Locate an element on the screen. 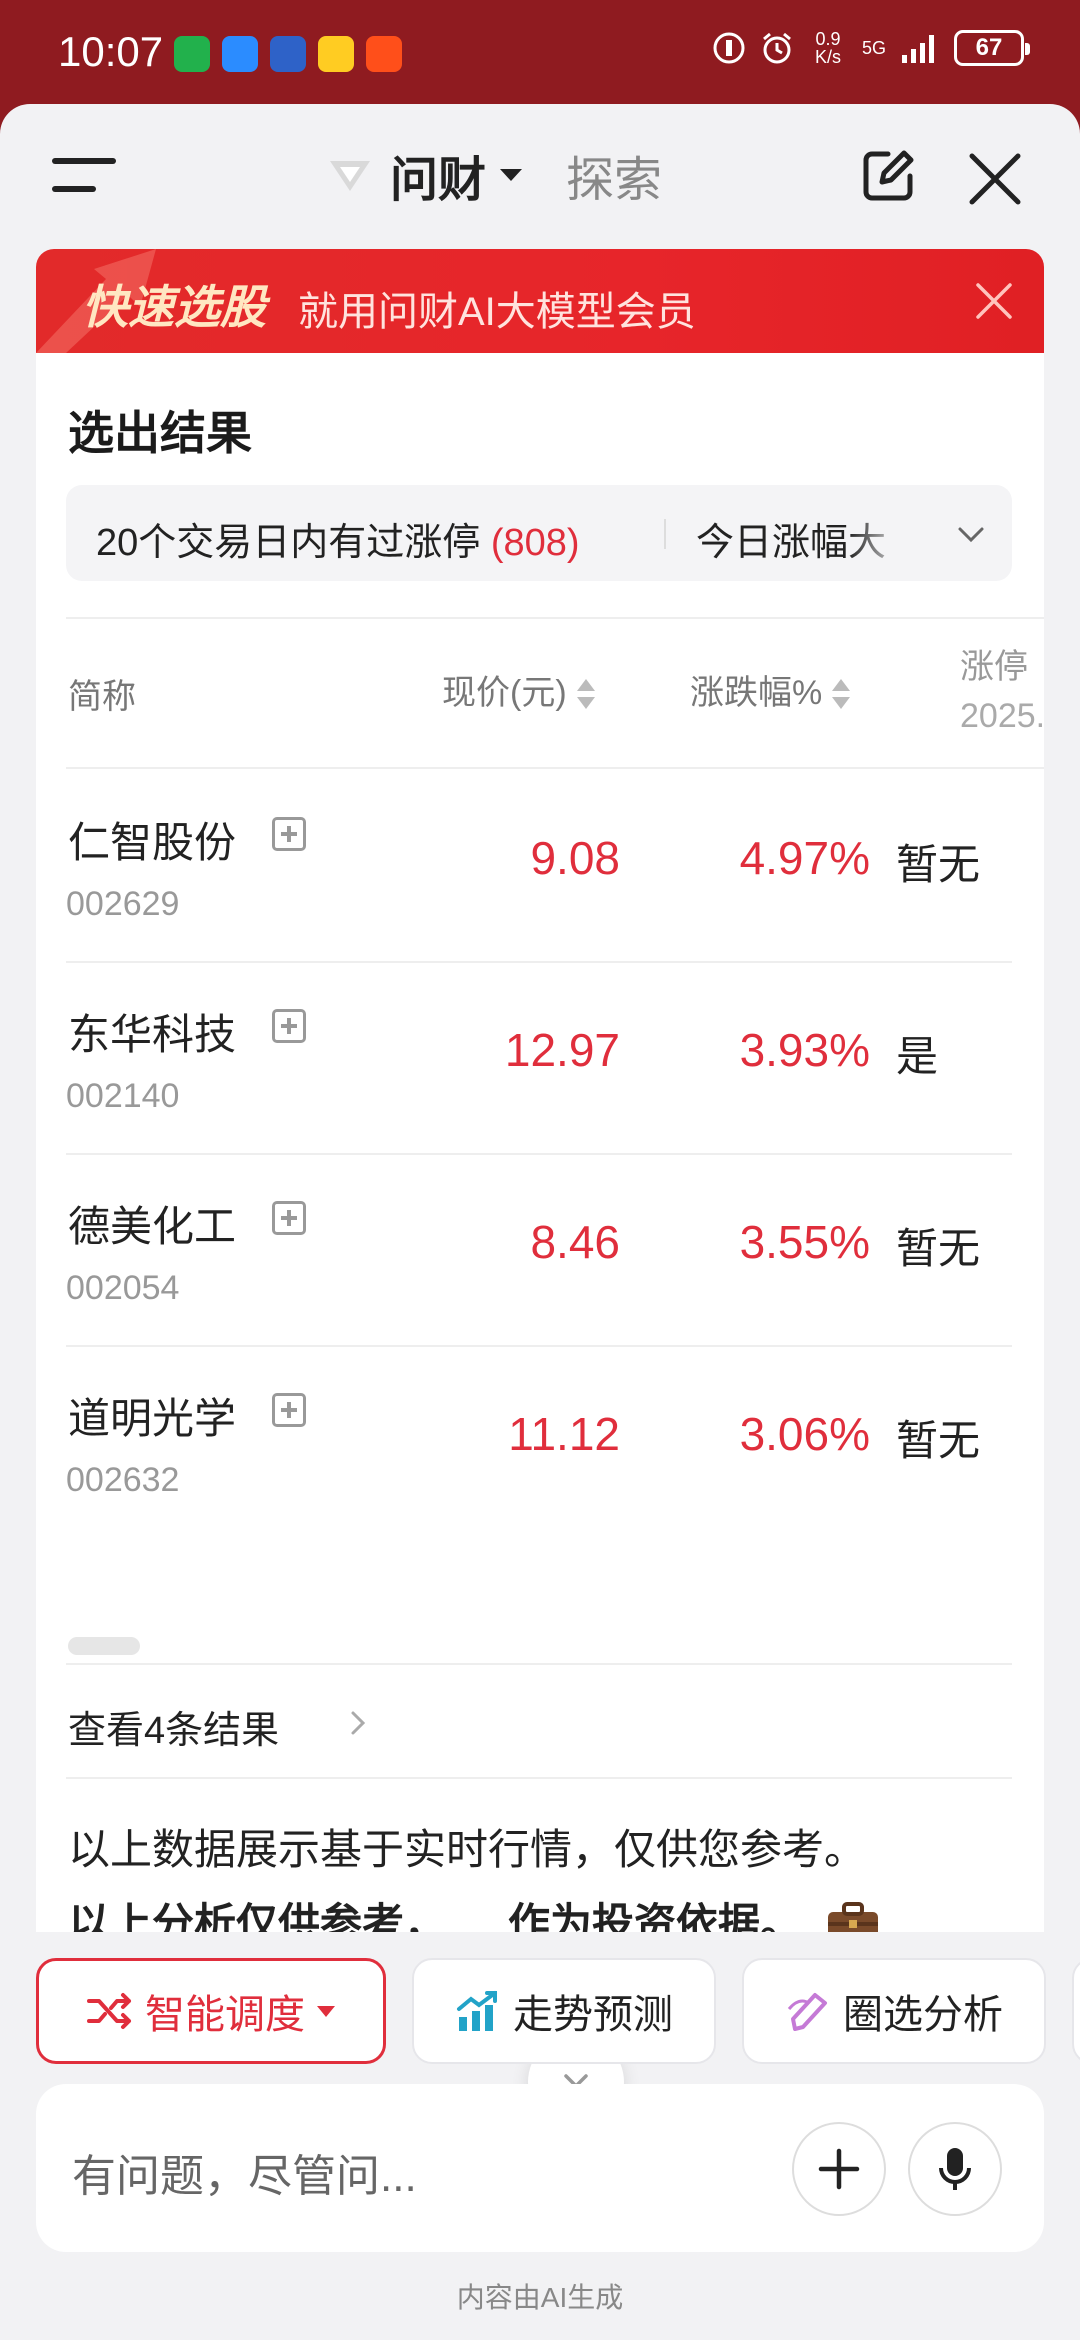 The height and width of the screenshot is (2340, 1080). stock-code: 002632 is located at coordinates (123, 1480).